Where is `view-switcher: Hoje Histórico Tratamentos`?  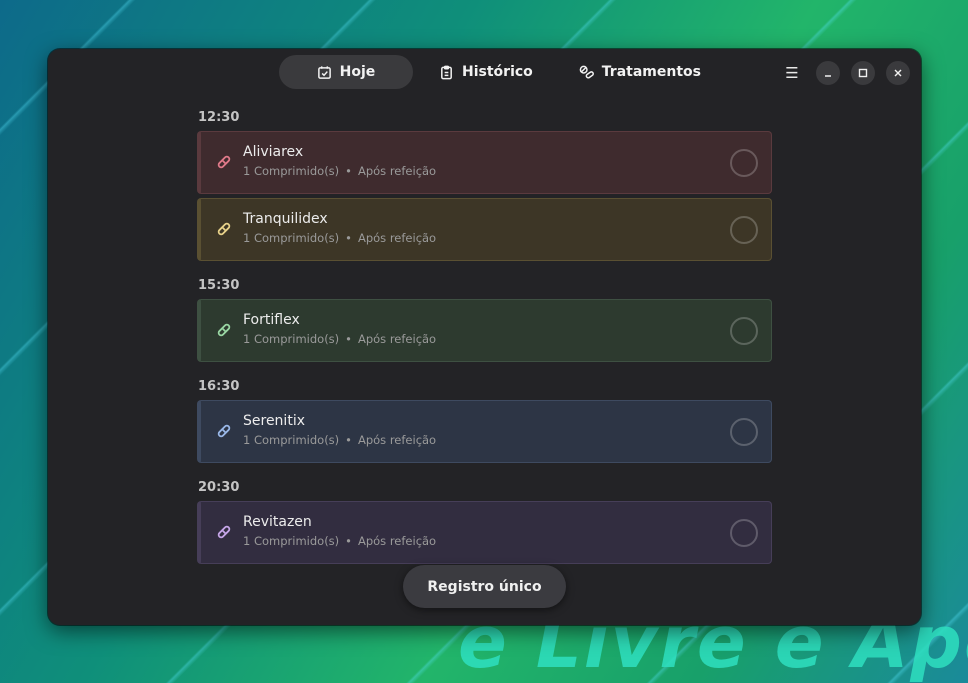
view-switcher: Hoje Histórico Tratamentos is located at coordinates (500, 72).